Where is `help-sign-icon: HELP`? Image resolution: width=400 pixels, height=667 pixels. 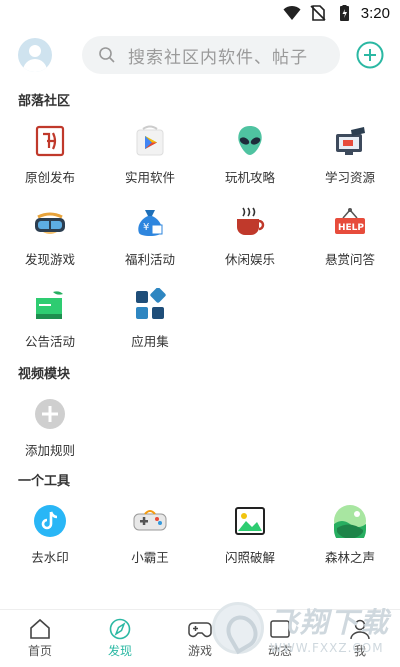
help-sign-icon: HELP is located at coordinates (350, 223).